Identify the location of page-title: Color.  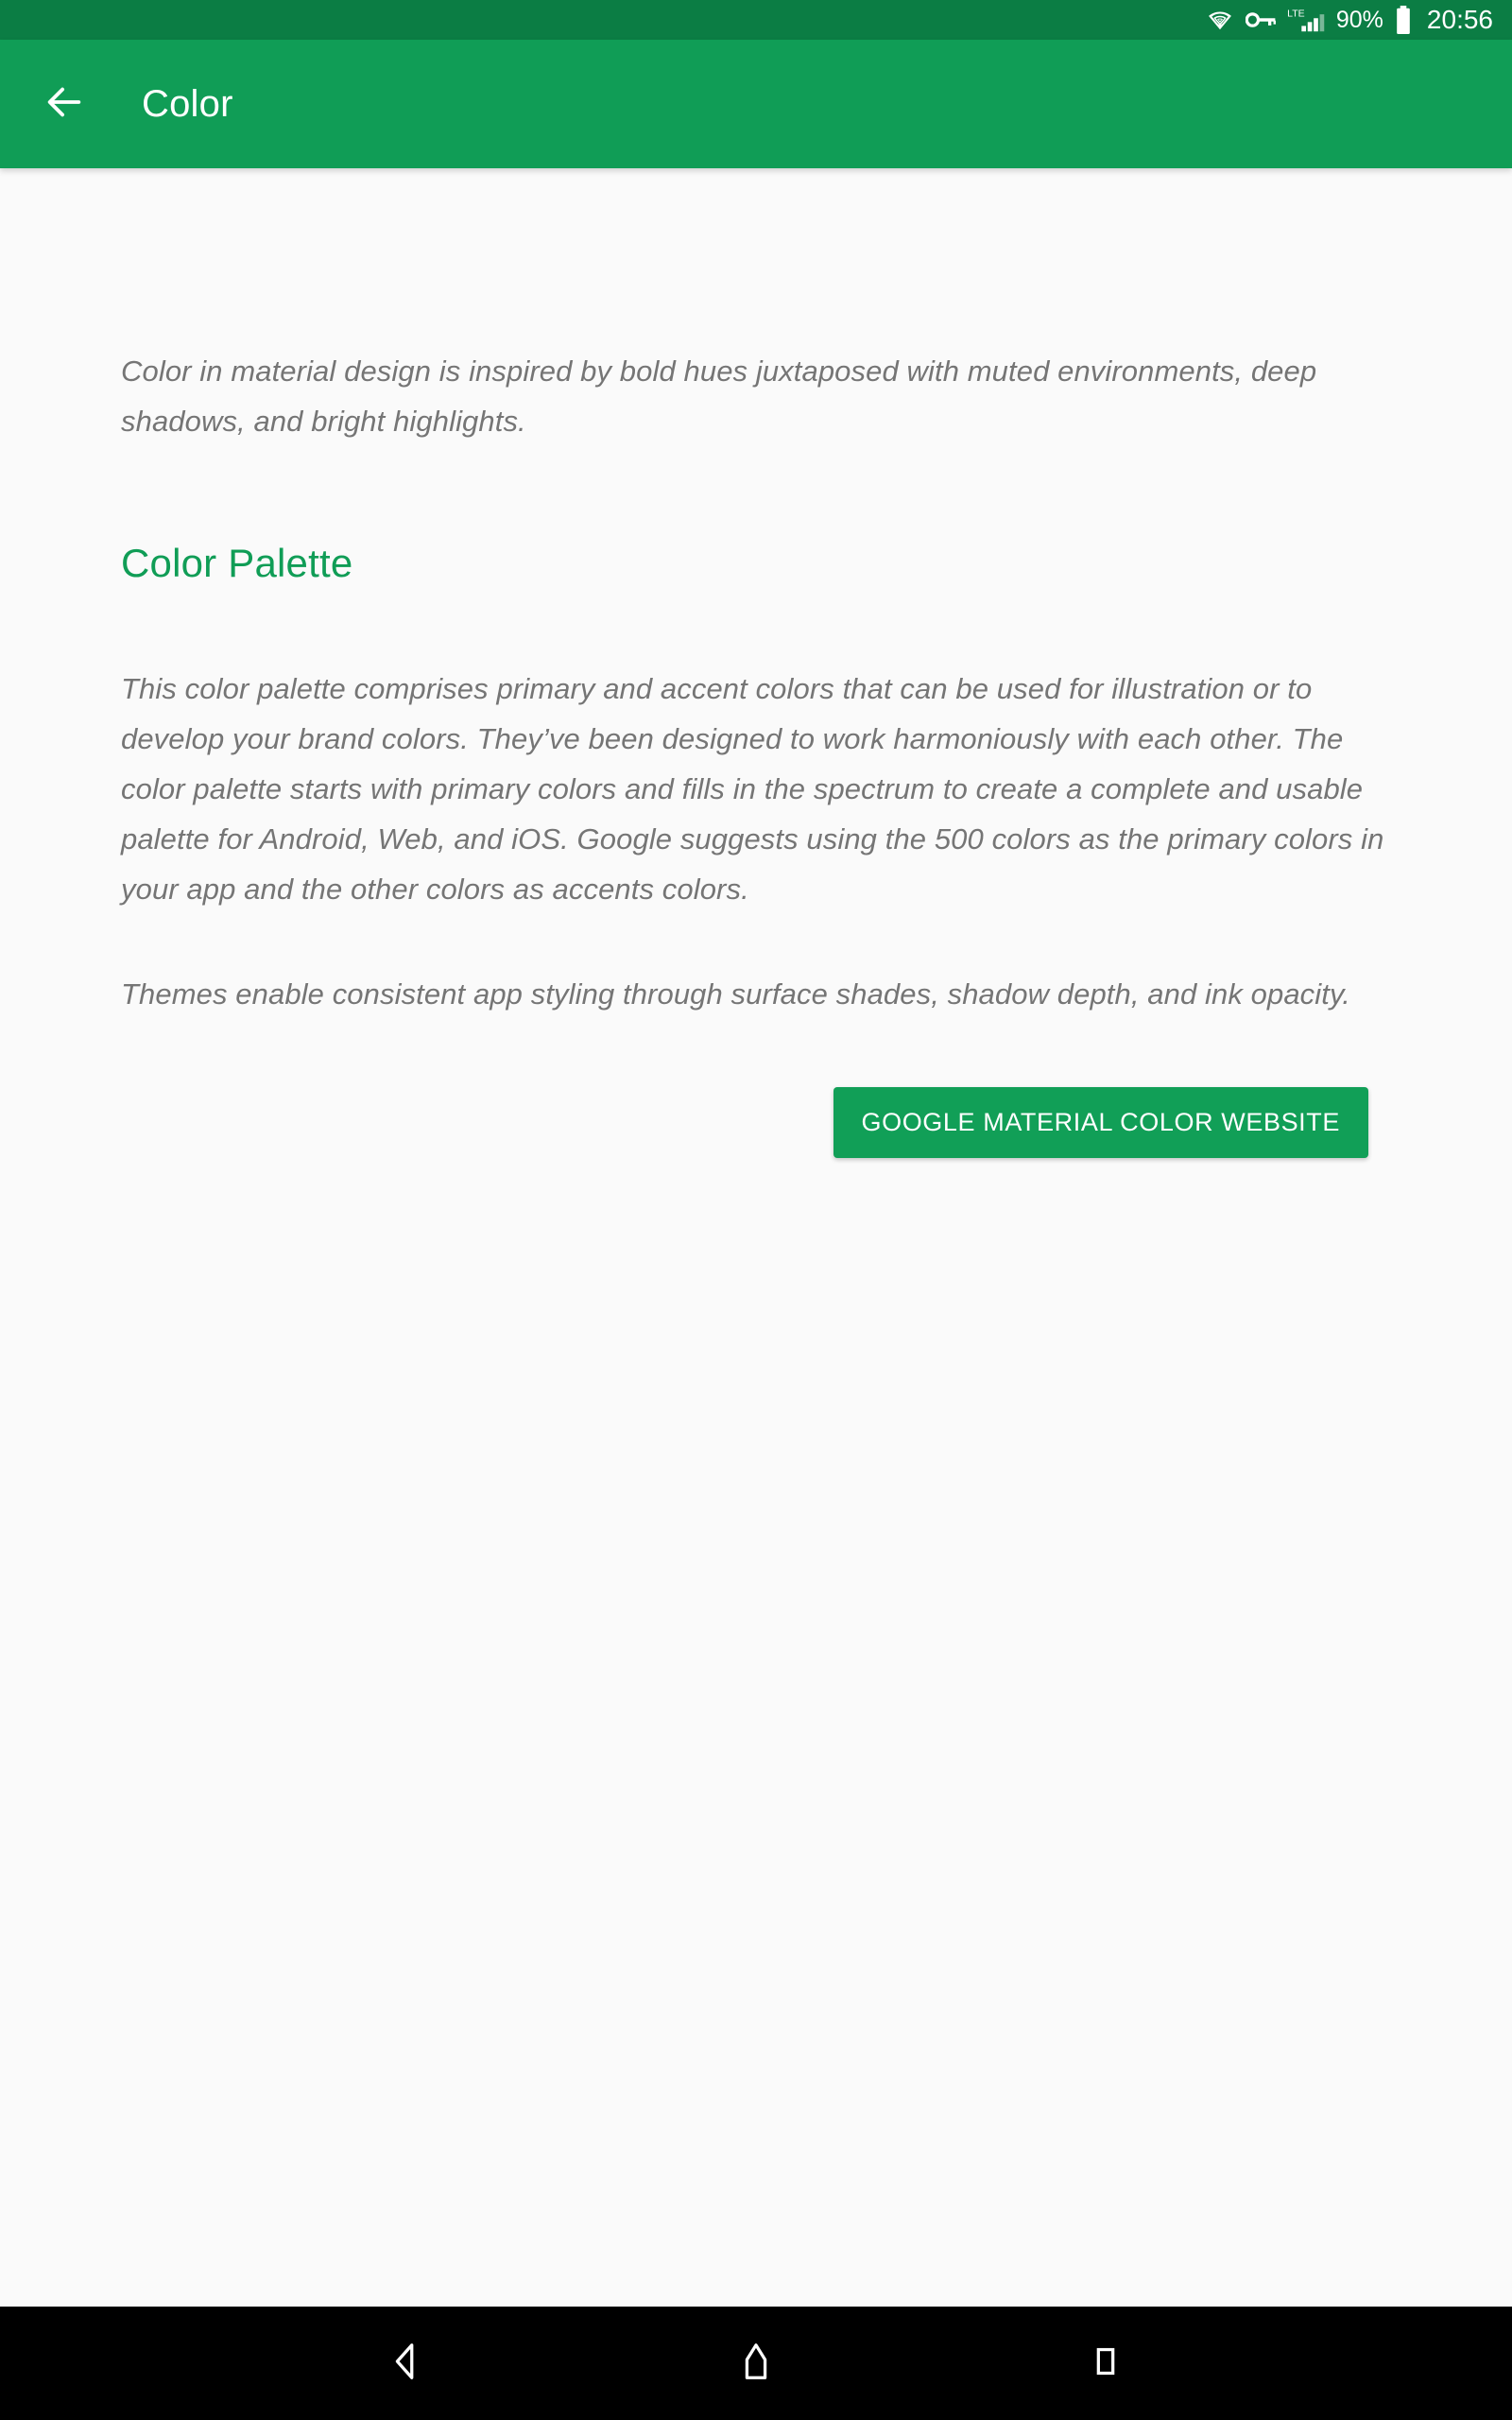
(187, 103).